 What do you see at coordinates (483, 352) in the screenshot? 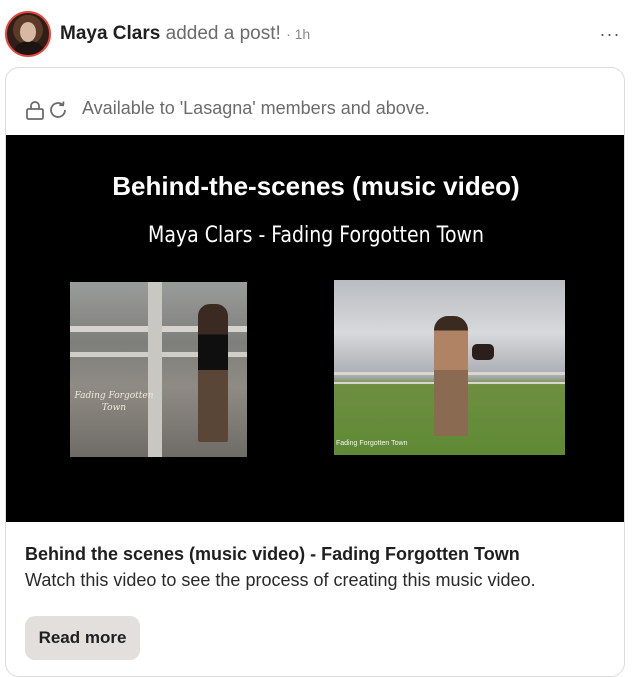
I see `horse-figure` at bounding box center [483, 352].